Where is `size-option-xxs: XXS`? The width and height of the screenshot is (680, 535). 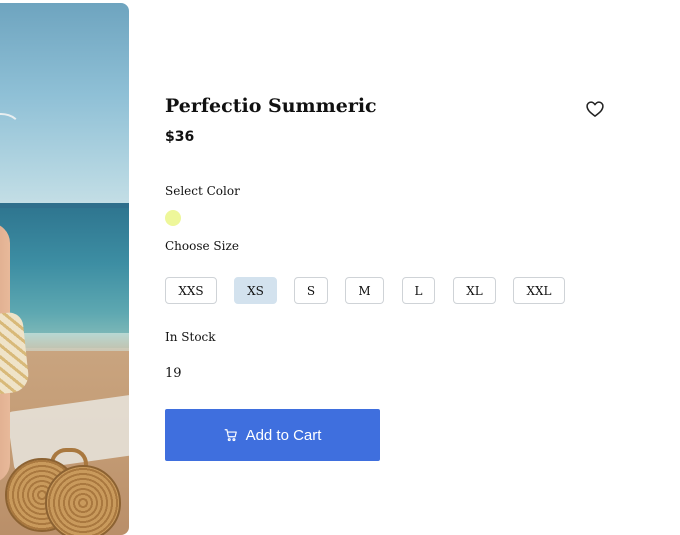
size-option-xxs: XXS is located at coordinates (191, 290).